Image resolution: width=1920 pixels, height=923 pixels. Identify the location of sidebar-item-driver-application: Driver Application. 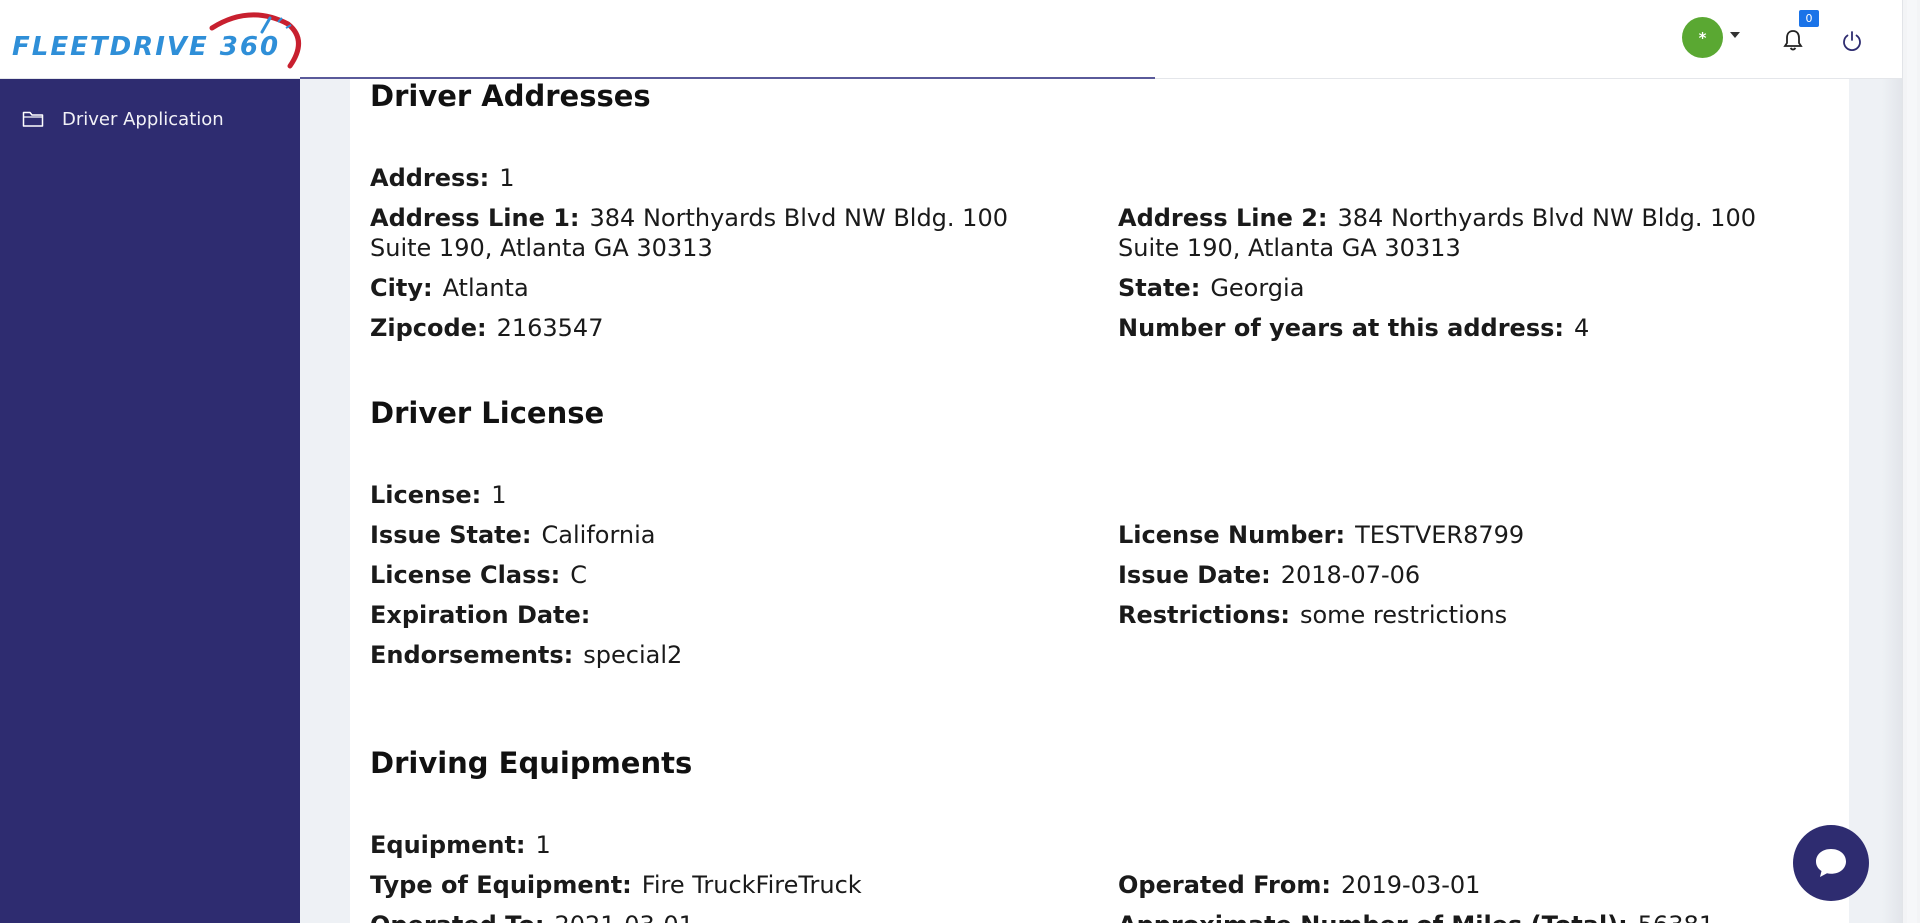
(150, 119).